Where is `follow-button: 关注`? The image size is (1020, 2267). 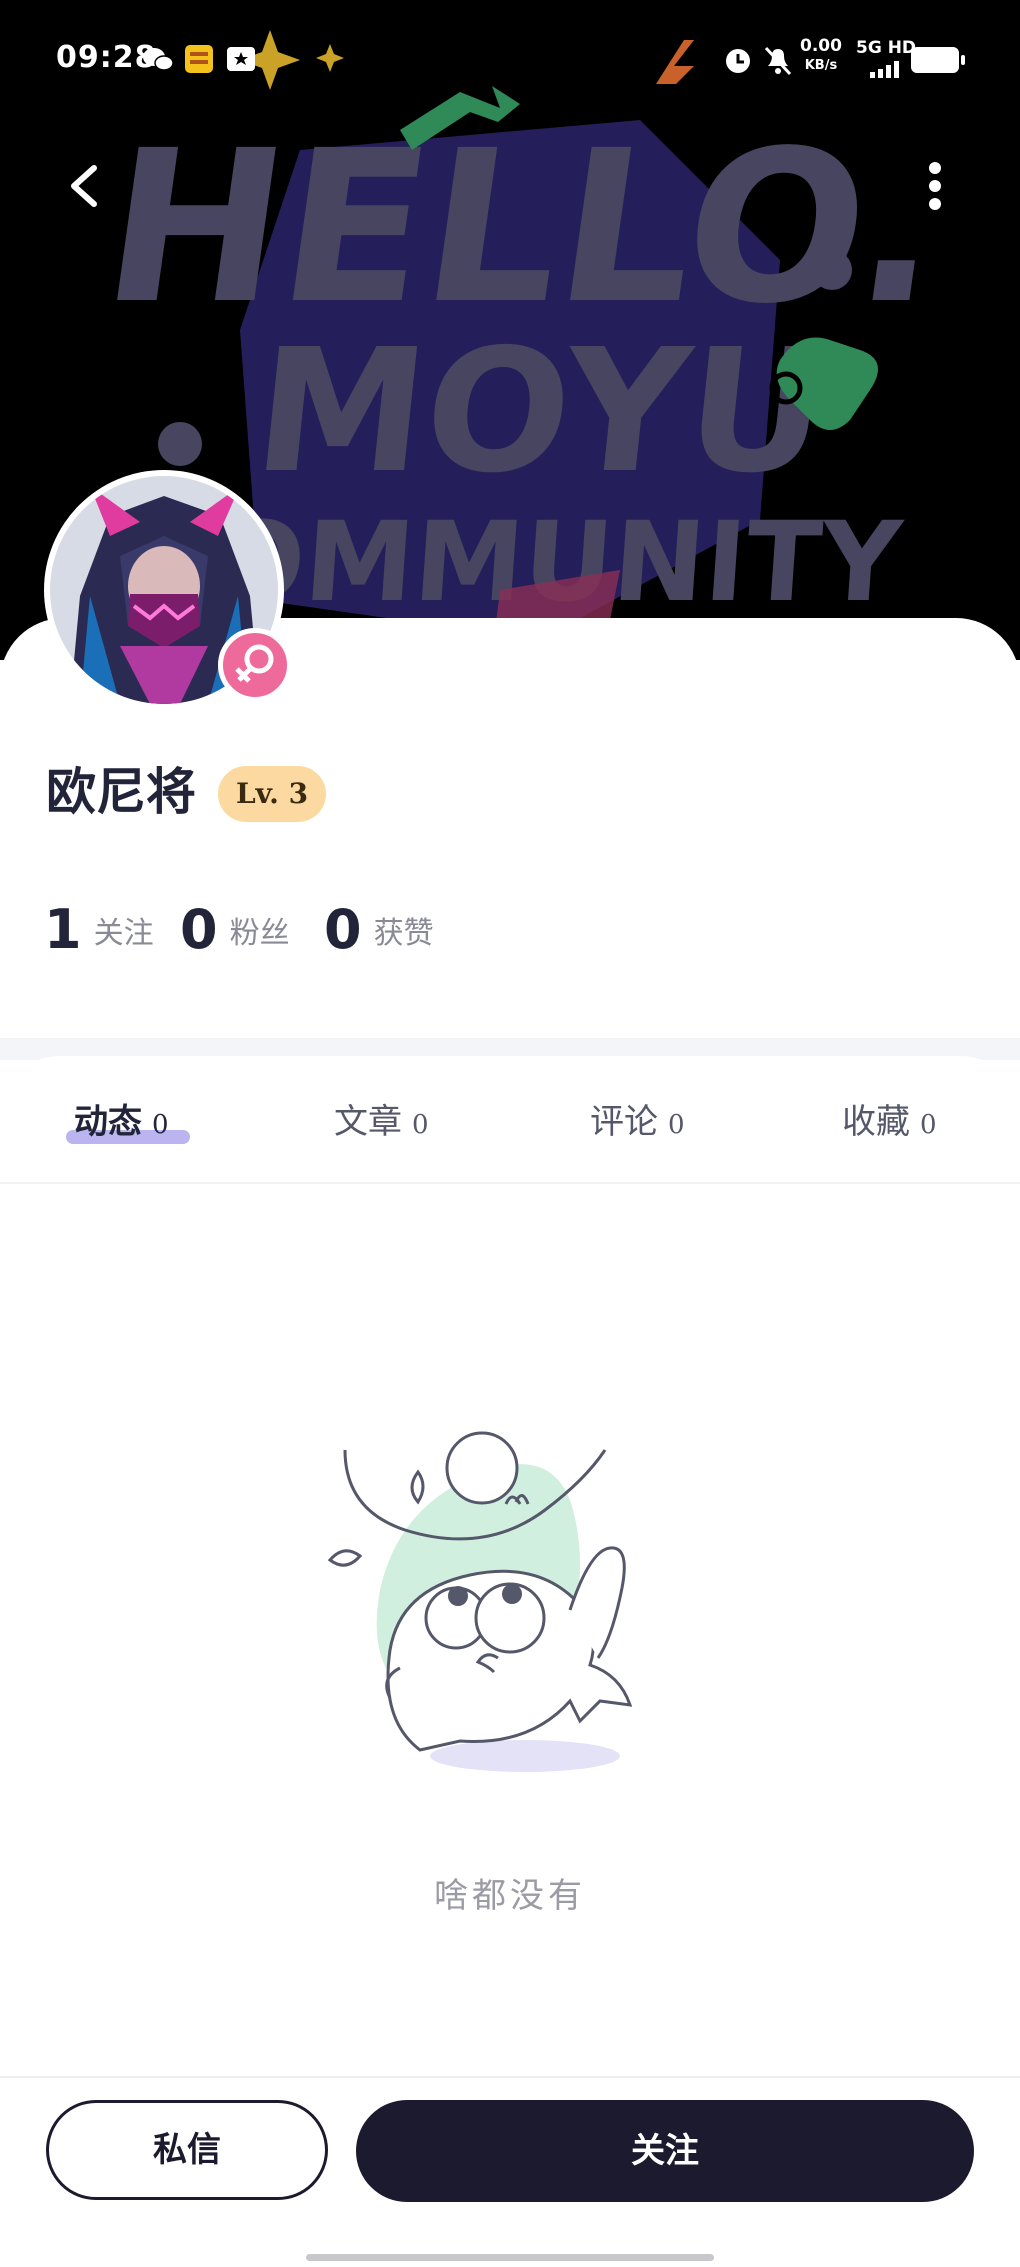
follow-button: 关注 is located at coordinates (665, 2151).